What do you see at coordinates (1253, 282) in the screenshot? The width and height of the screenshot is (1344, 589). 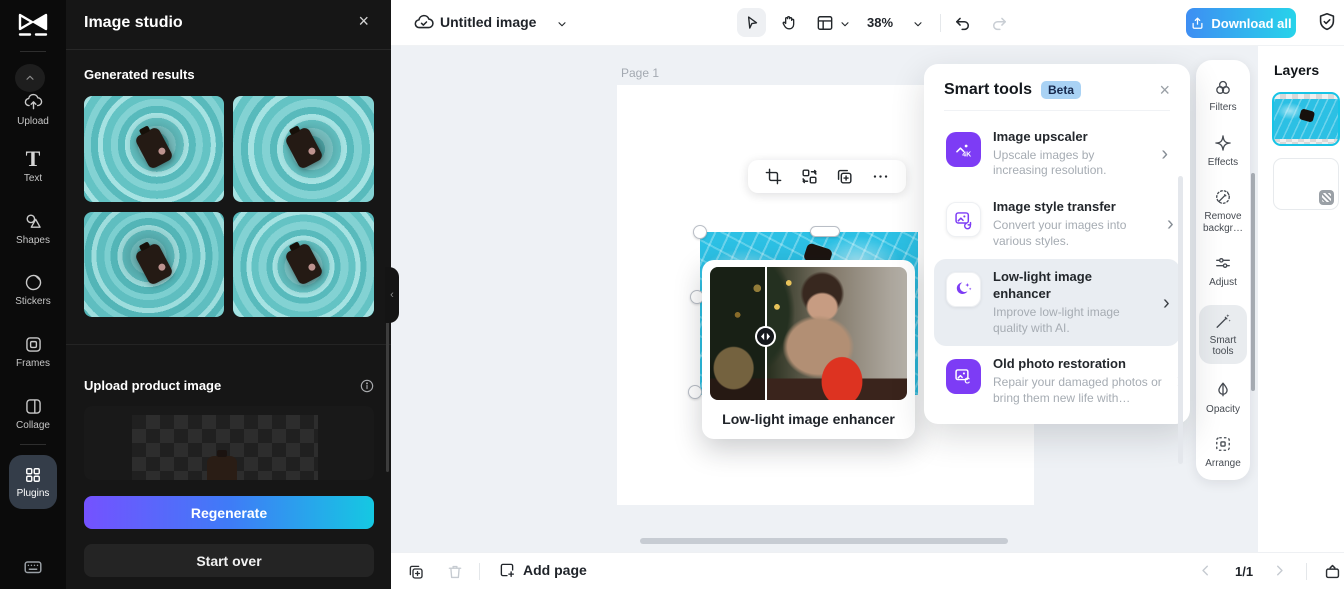 I see `canvas-vertical-scrollbar` at bounding box center [1253, 282].